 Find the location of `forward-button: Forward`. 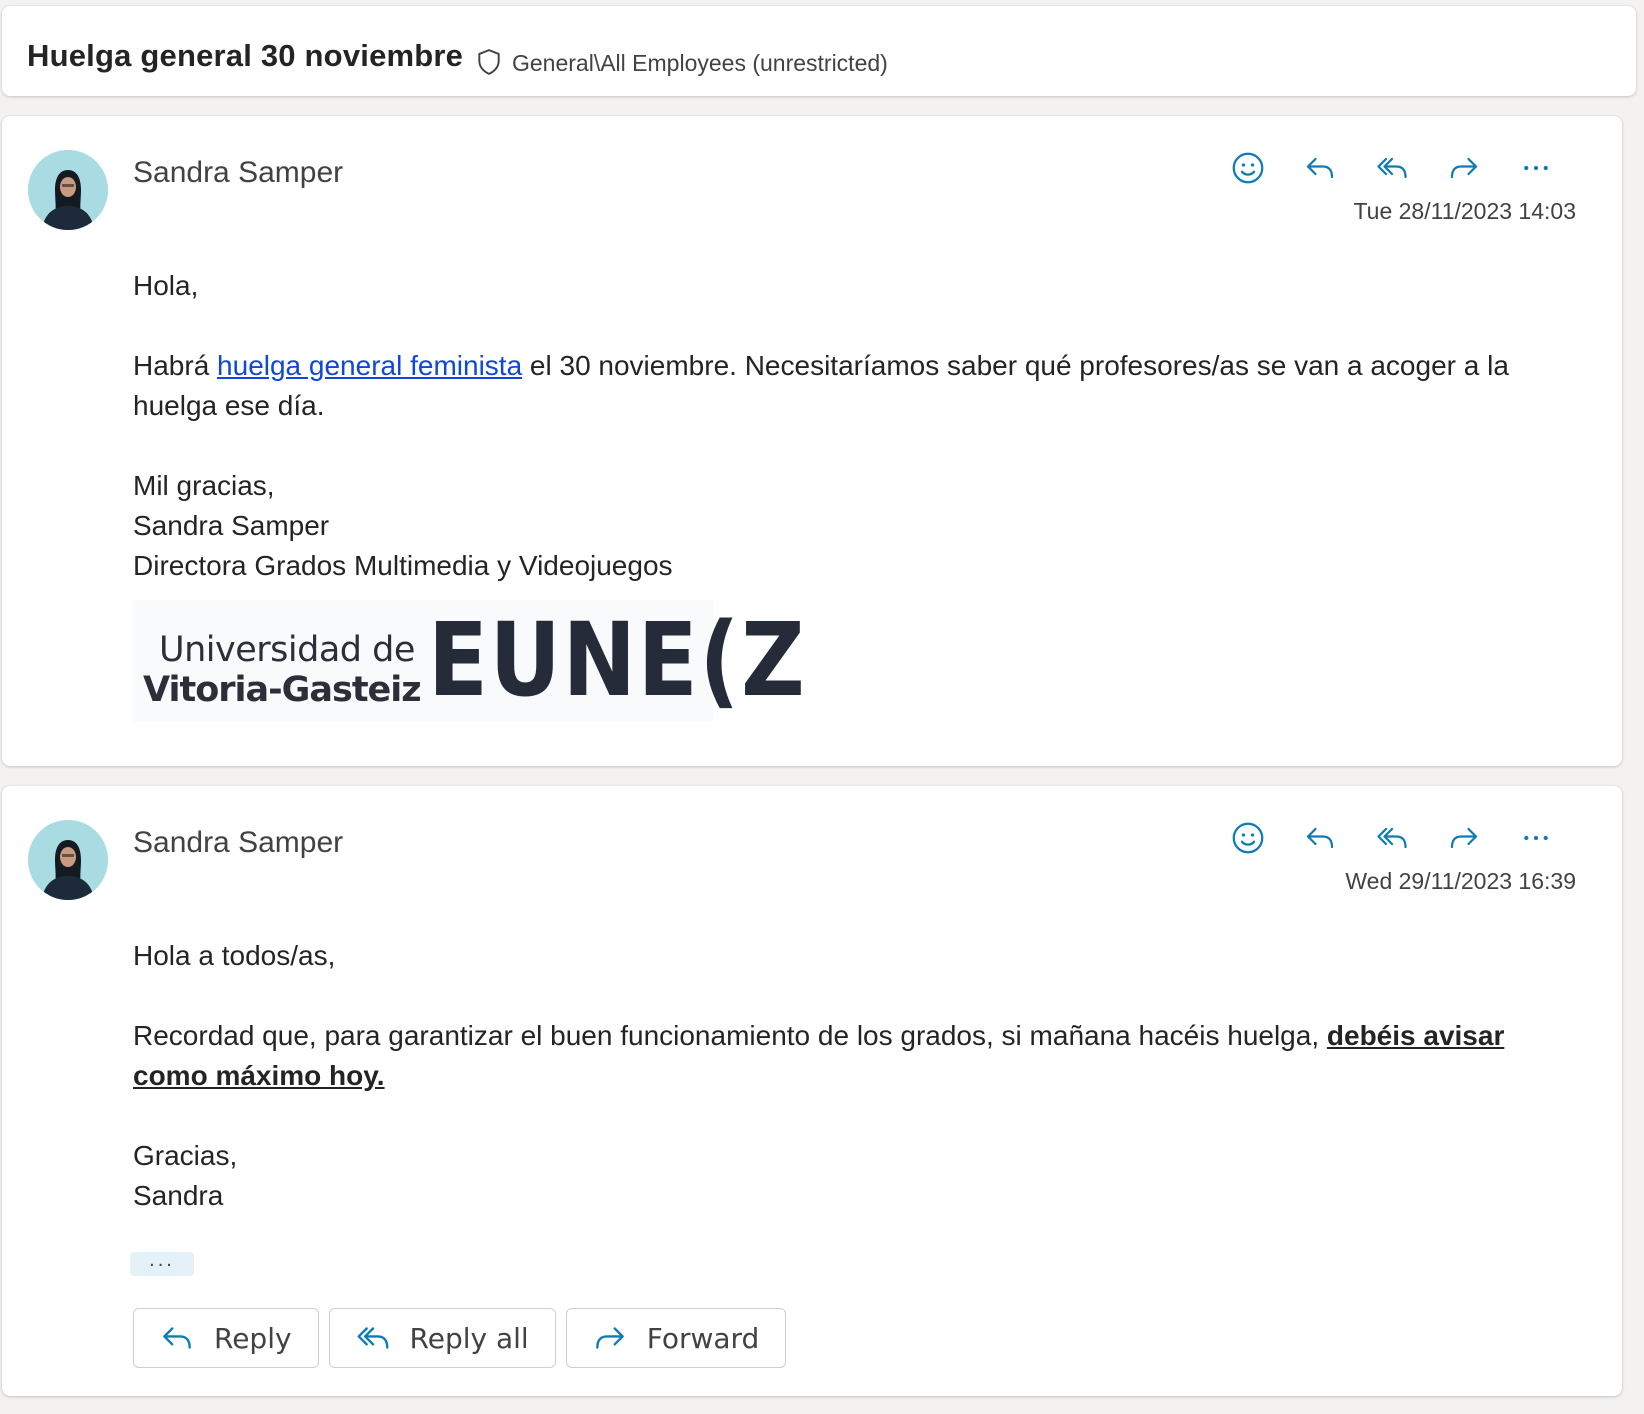

forward-button: Forward is located at coordinates (676, 1338).